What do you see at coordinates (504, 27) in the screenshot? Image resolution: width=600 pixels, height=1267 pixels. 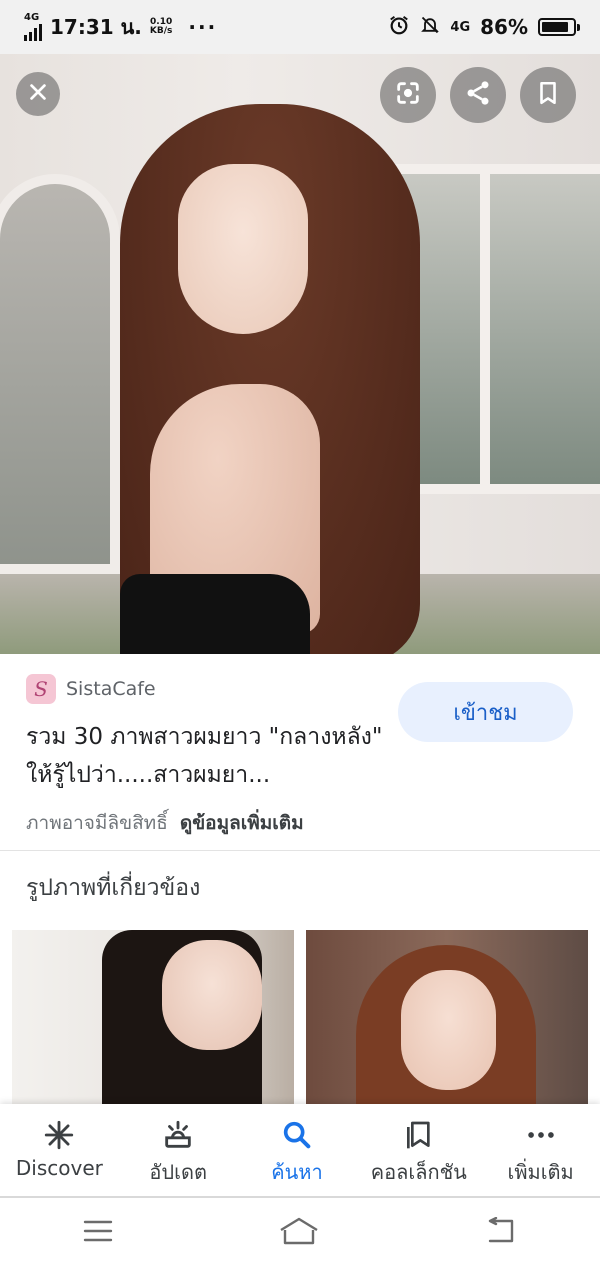 I see `battery-percent: 86%` at bounding box center [504, 27].